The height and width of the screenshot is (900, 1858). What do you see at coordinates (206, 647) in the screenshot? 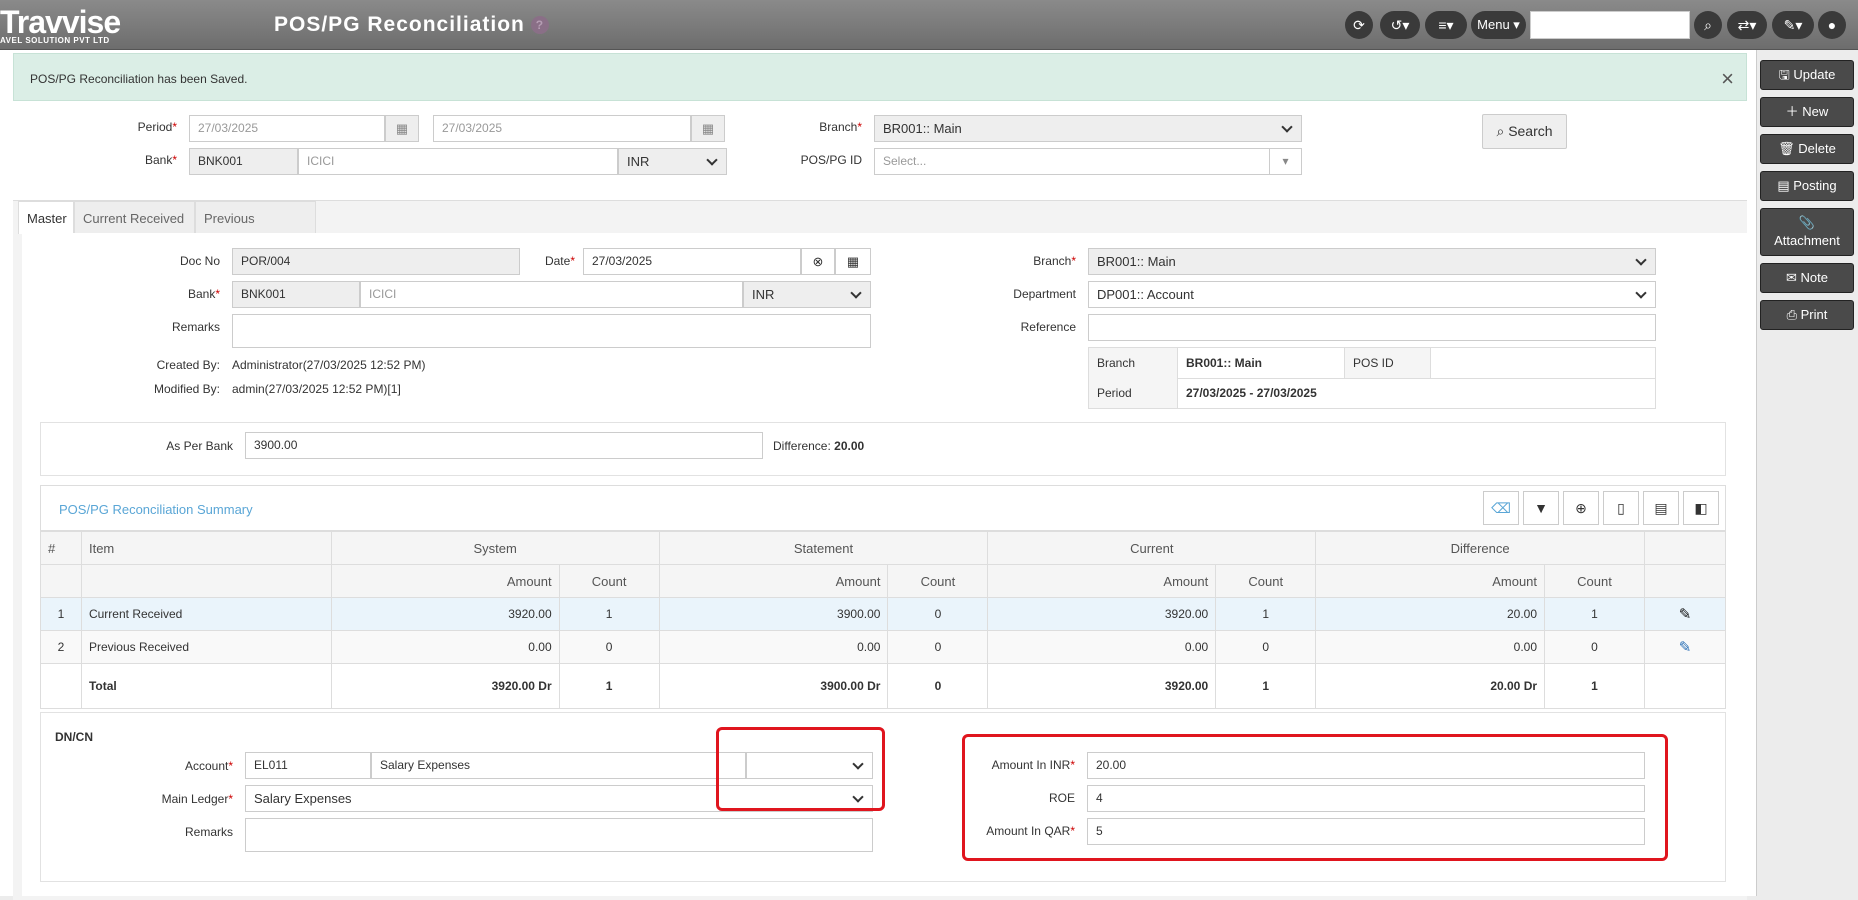
I see `cell-item: Previous Received` at bounding box center [206, 647].